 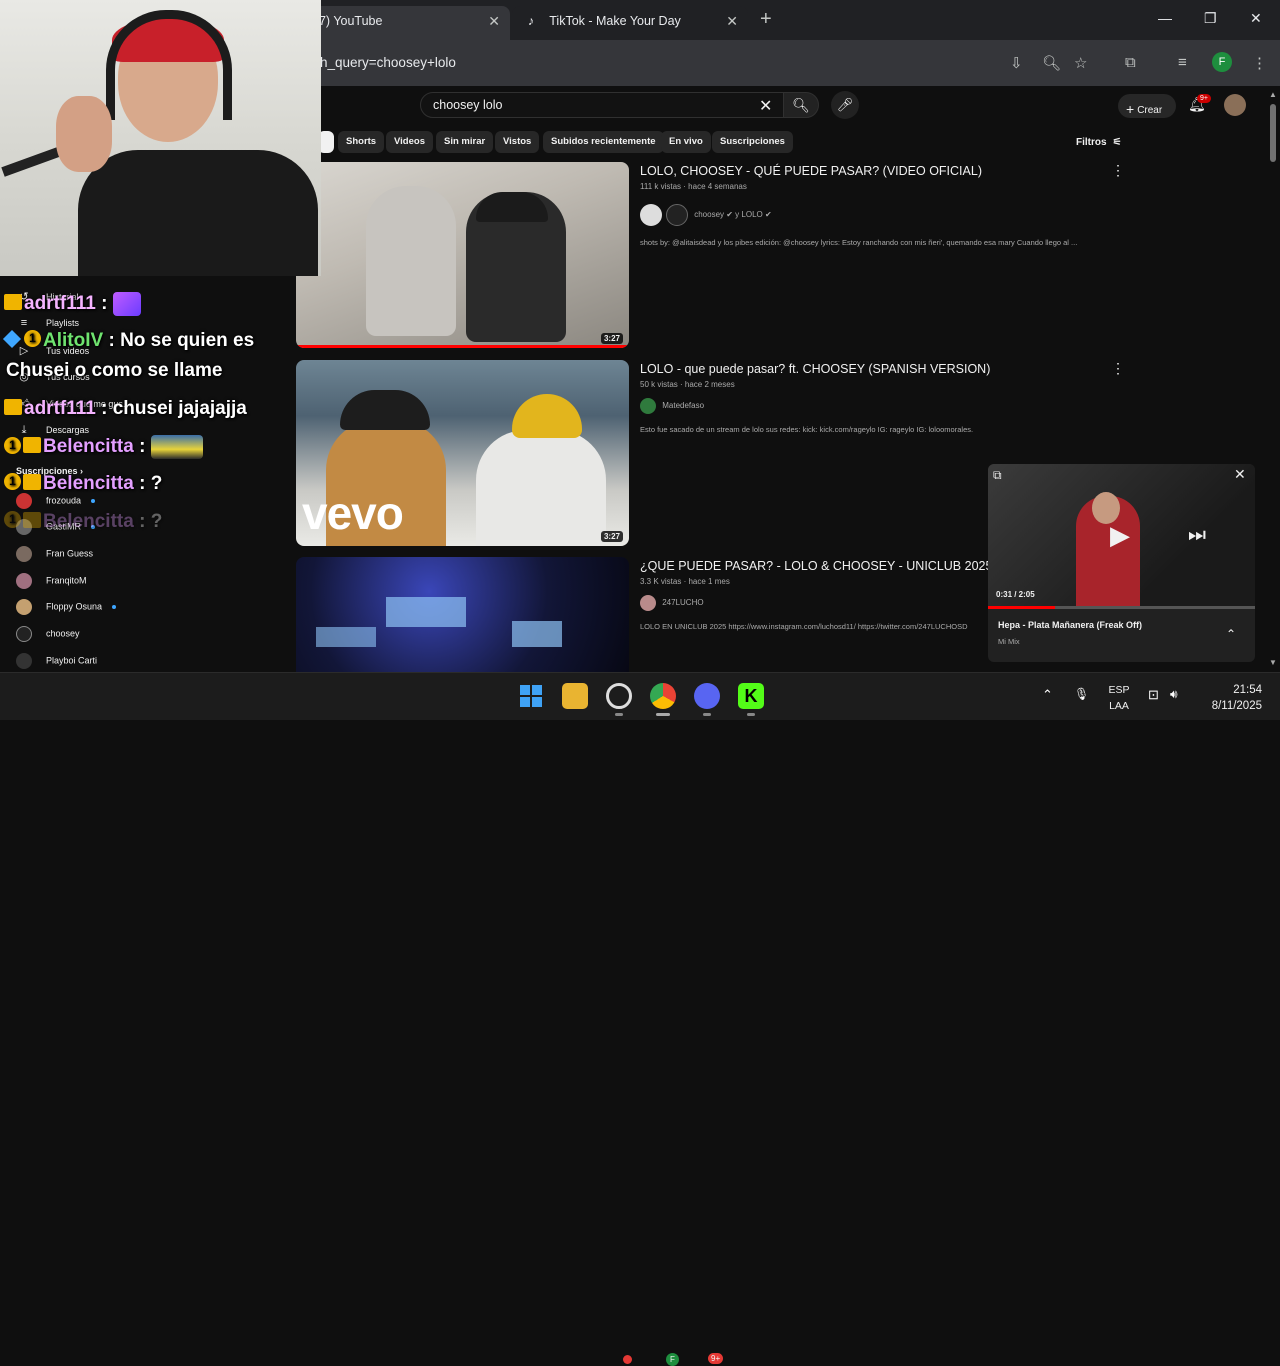 What do you see at coordinates (1273, 94) in the screenshot?
I see `scroll-up-icon: ▲` at bounding box center [1273, 94].